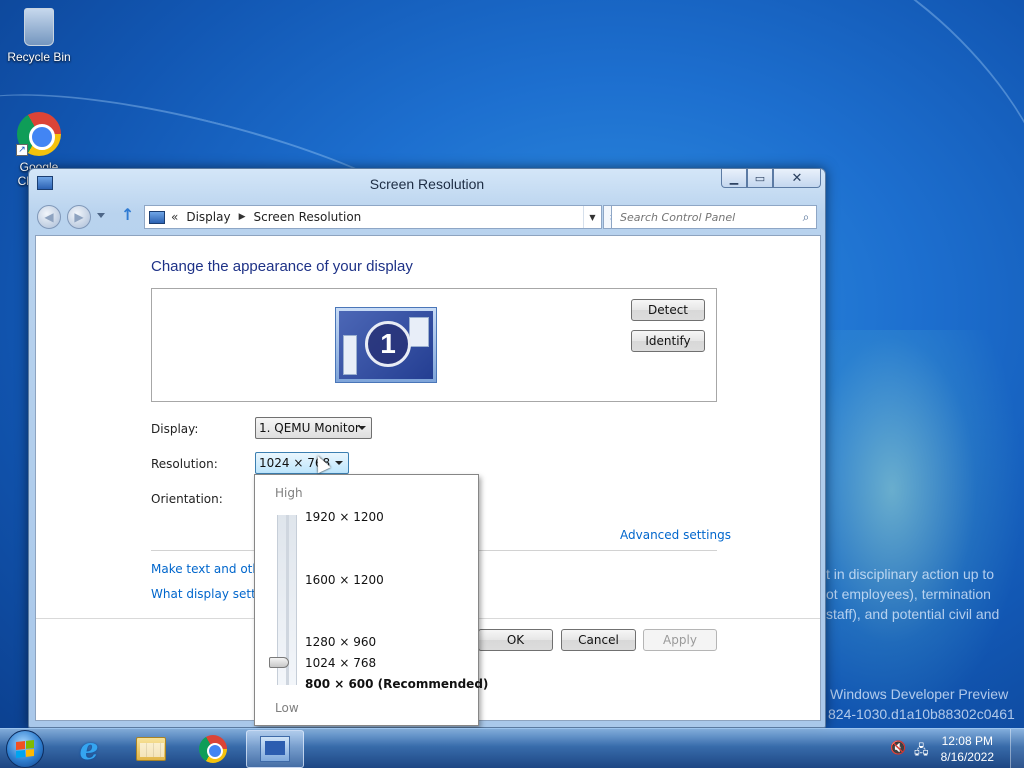 Image resolution: width=1024 pixels, height=768 pixels. I want to click on cancel-button: Cancel, so click(598, 640).